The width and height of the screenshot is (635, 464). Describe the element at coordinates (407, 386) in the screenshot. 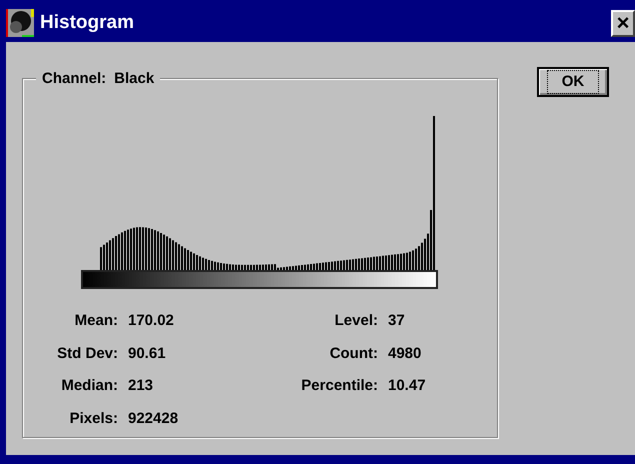

I see `stat-value: 10.47` at that location.